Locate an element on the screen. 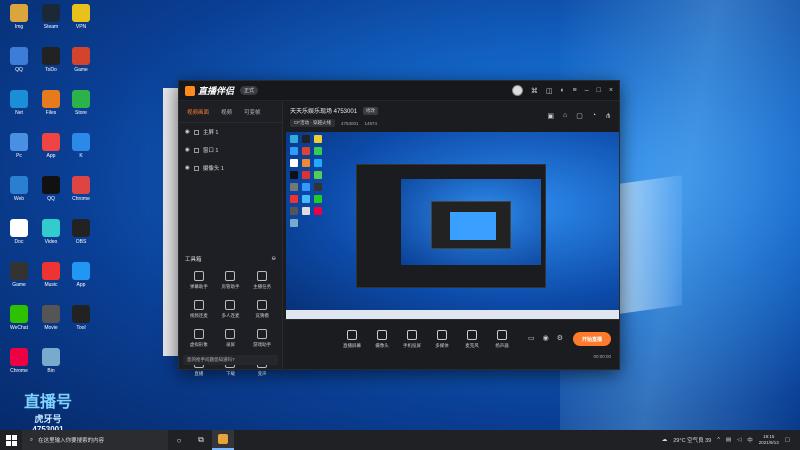 The width and height of the screenshot is (800, 450). category-pill: CF活动 · 穿越火线 is located at coordinates (312, 123).